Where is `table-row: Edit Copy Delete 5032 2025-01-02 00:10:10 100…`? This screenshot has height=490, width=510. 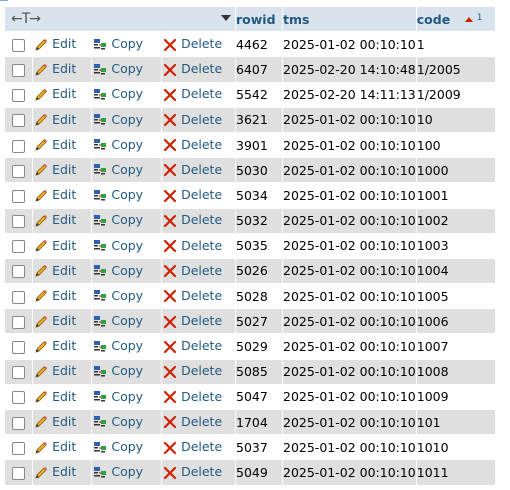 table-row: Edit Copy Delete 5032 2025-01-02 00:10:10 100… is located at coordinates (250, 220).